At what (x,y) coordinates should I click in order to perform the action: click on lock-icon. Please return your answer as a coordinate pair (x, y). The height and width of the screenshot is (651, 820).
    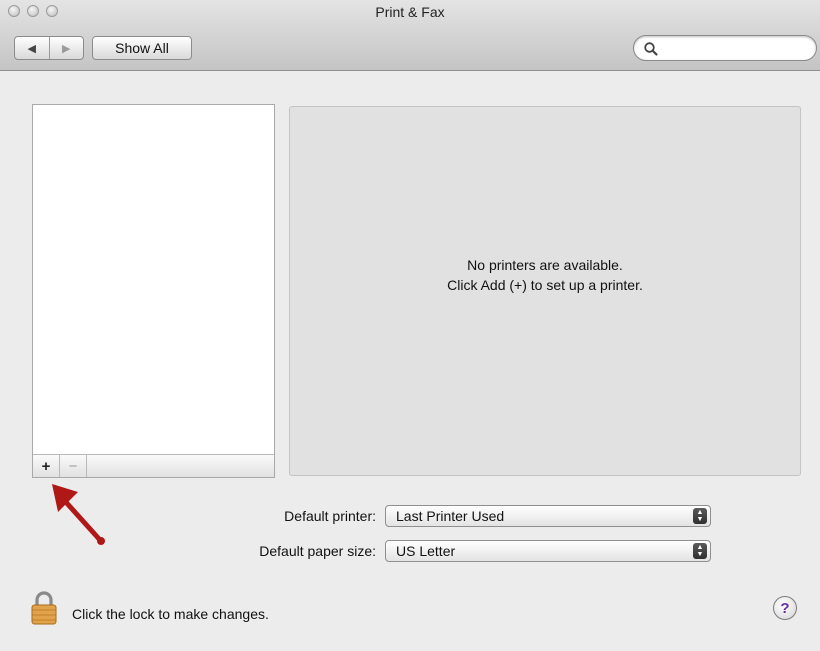
    Looking at the image, I should click on (44, 608).